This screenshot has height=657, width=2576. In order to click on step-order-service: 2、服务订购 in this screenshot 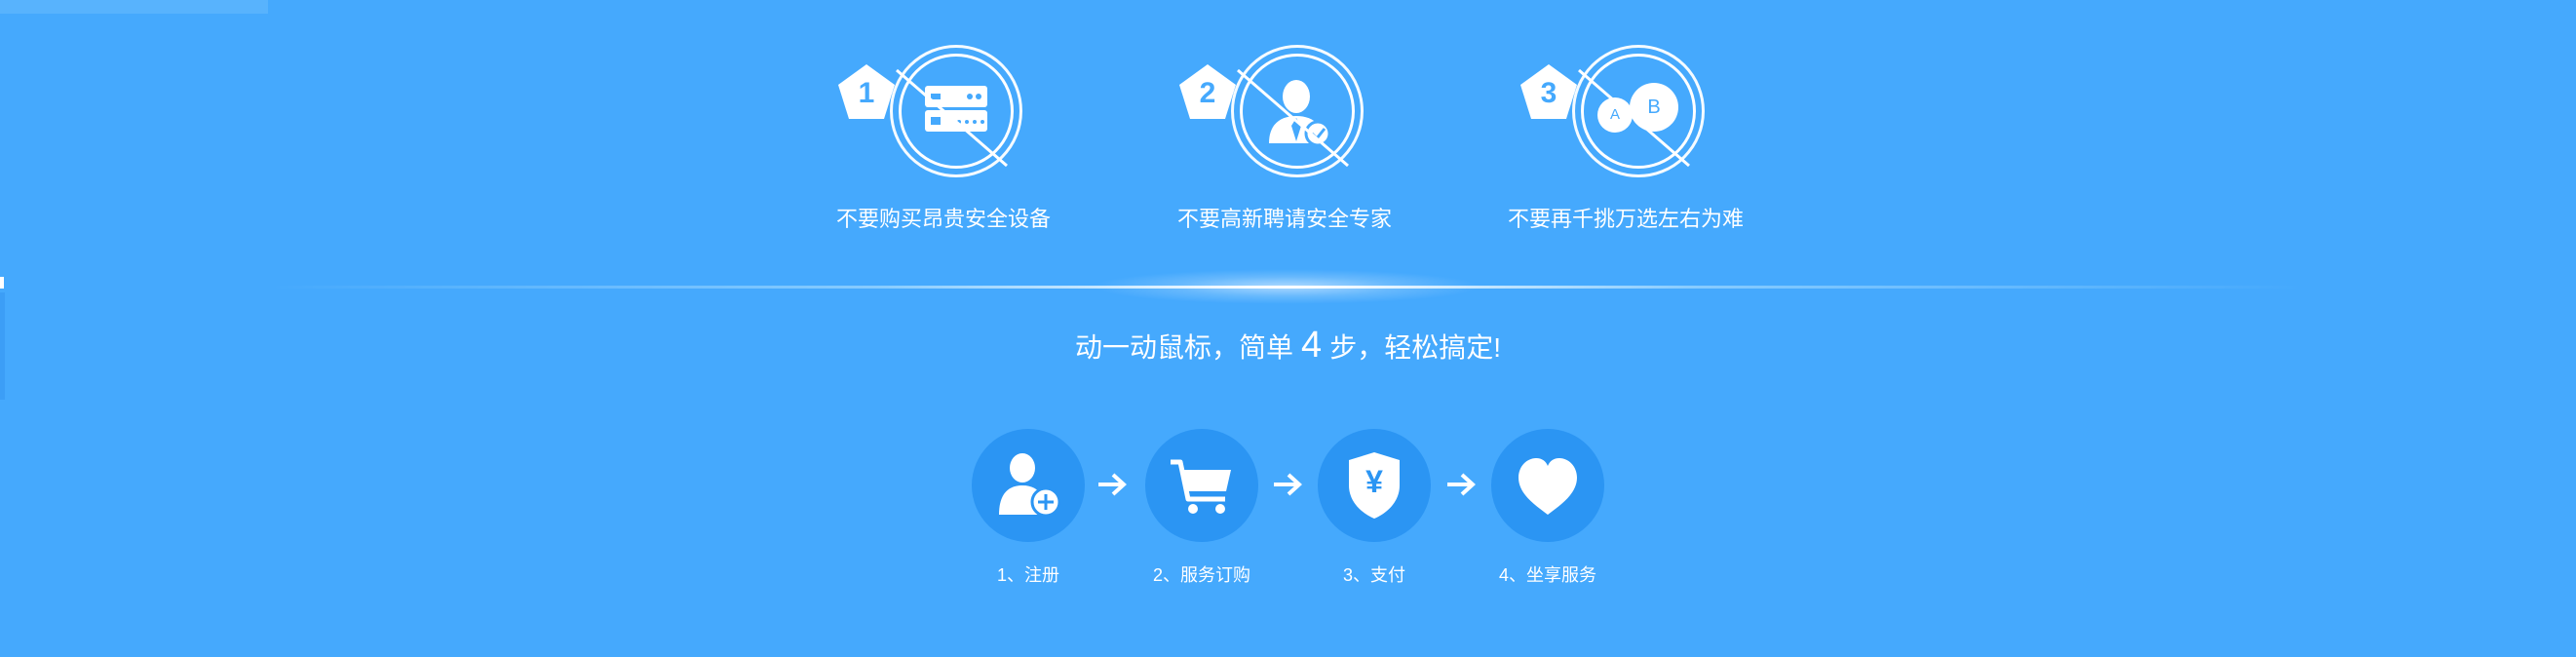, I will do `click(1201, 512)`.